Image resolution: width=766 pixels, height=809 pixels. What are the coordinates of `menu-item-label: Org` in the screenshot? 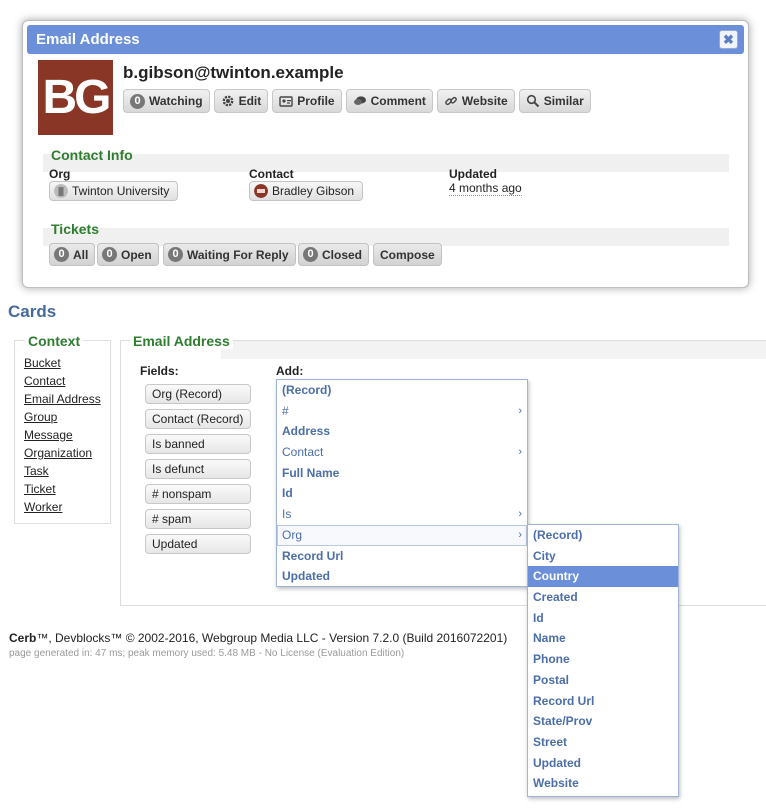 It's located at (292, 534).